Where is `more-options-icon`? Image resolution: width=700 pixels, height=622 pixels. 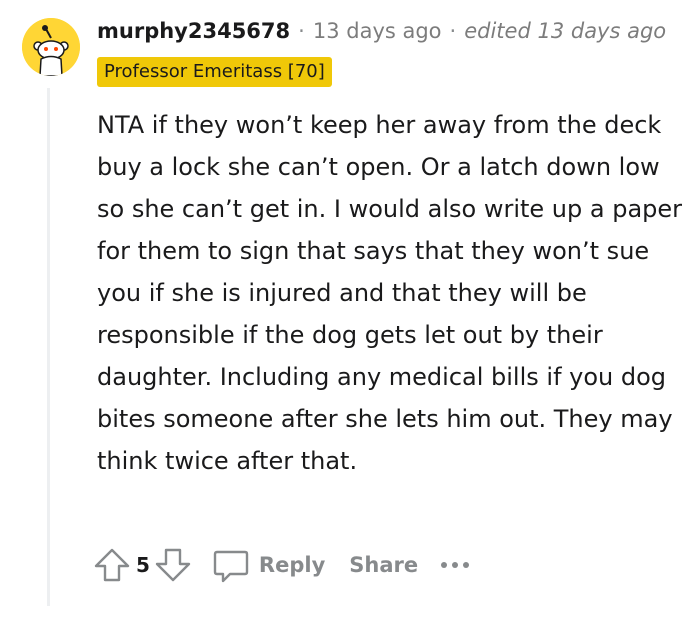 more-options-icon is located at coordinates (456, 565).